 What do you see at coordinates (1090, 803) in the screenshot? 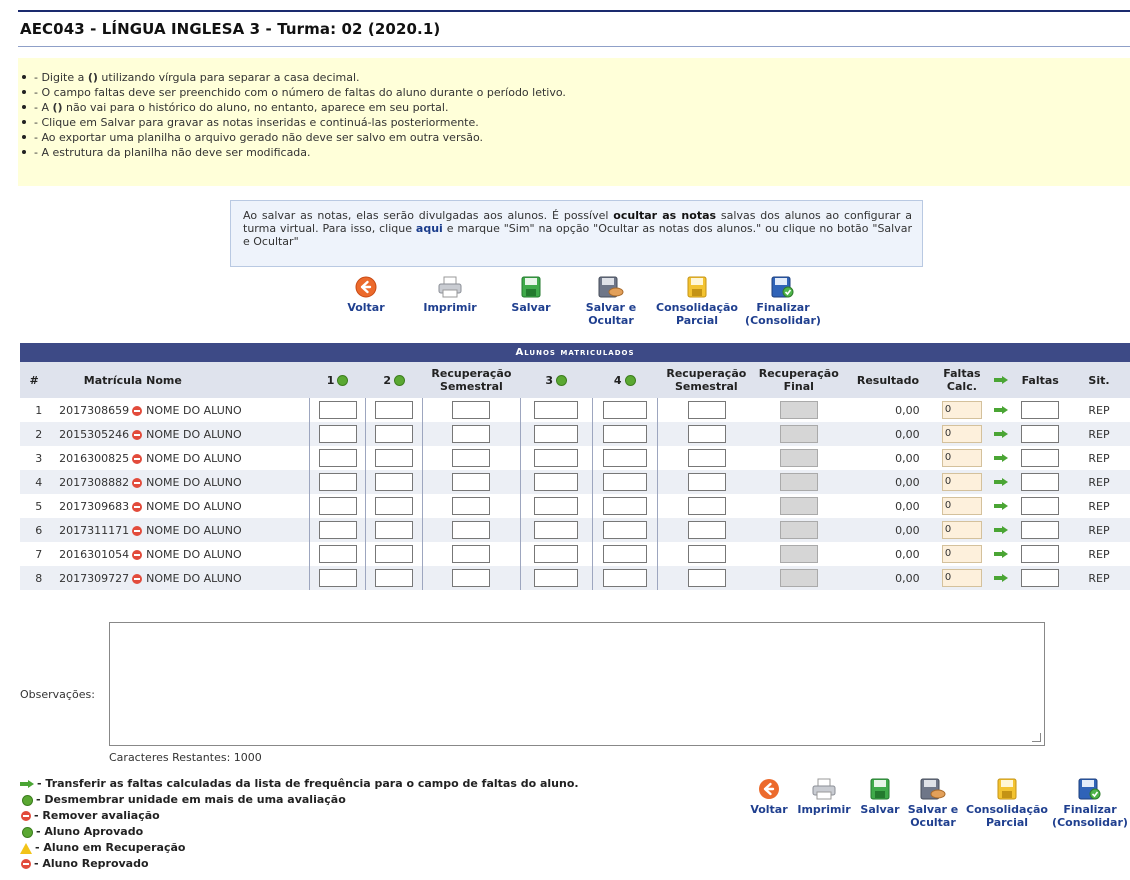
I see `finalizar-button-bottom: Finalizar (Consolidar)` at bounding box center [1090, 803].